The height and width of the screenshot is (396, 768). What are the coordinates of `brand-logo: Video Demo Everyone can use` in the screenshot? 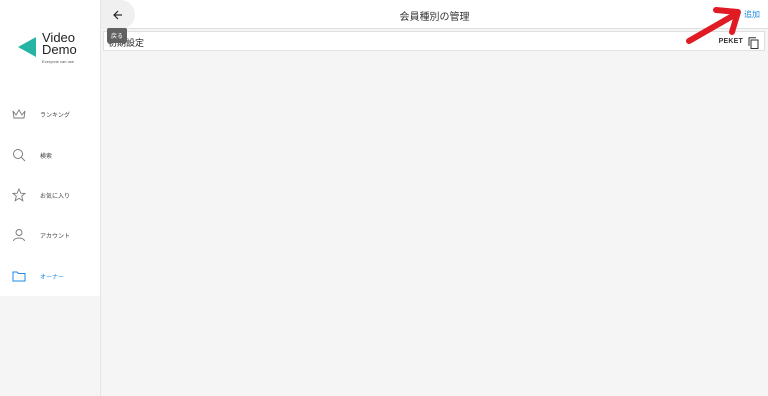 It's located at (56, 49).